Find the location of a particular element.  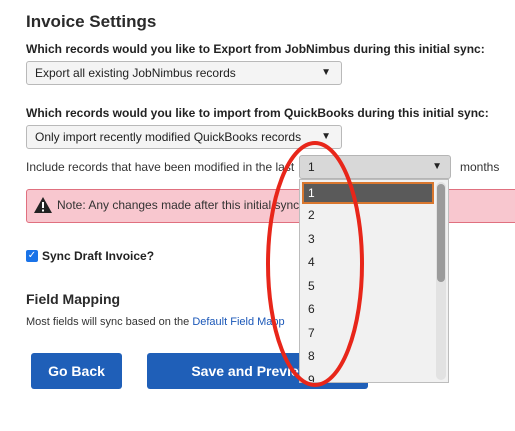

warning-icon is located at coordinates (43, 205).